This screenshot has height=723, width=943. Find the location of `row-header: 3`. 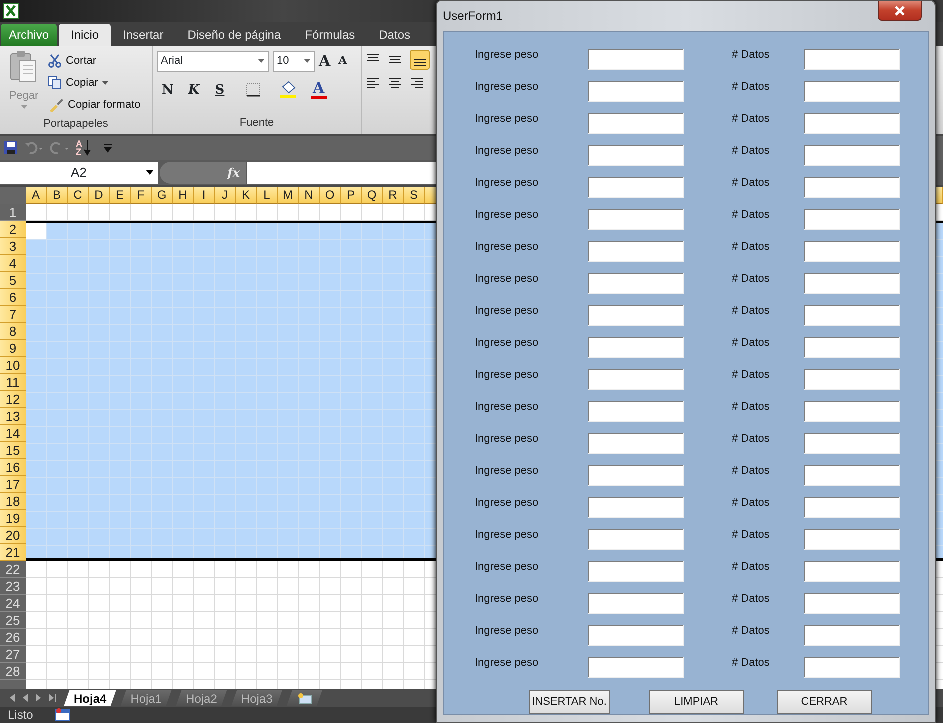

row-header: 3 is located at coordinates (13, 246).